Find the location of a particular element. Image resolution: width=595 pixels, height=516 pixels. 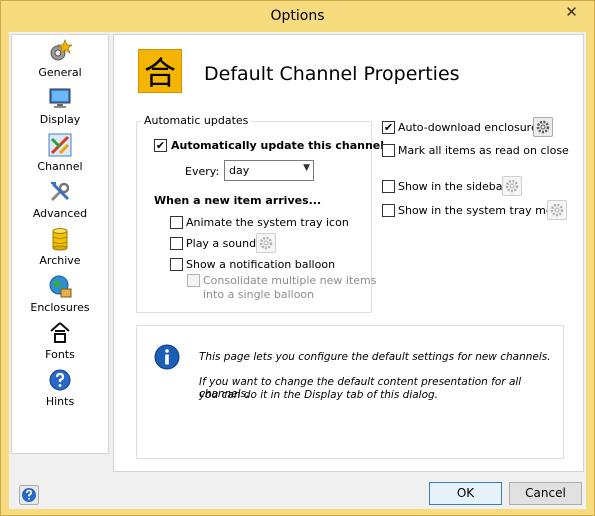

sidebar-item-archive: Archive is located at coordinates (60, 249).